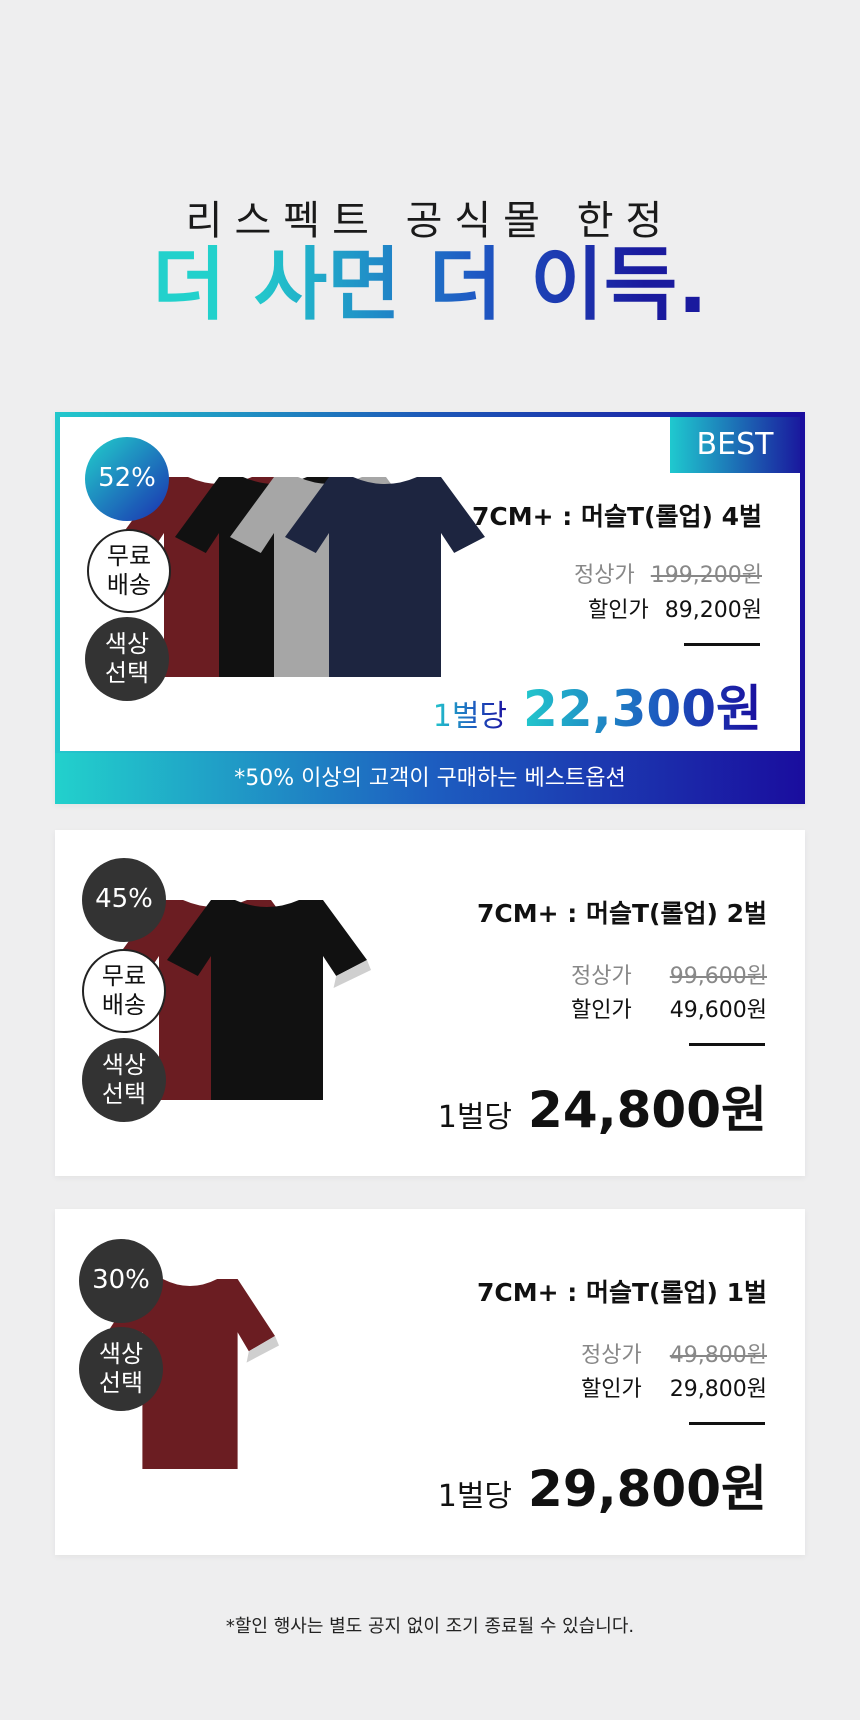 Image resolution: width=860 pixels, height=1720 pixels. I want to click on regular-price: 199,200원, so click(706, 575).